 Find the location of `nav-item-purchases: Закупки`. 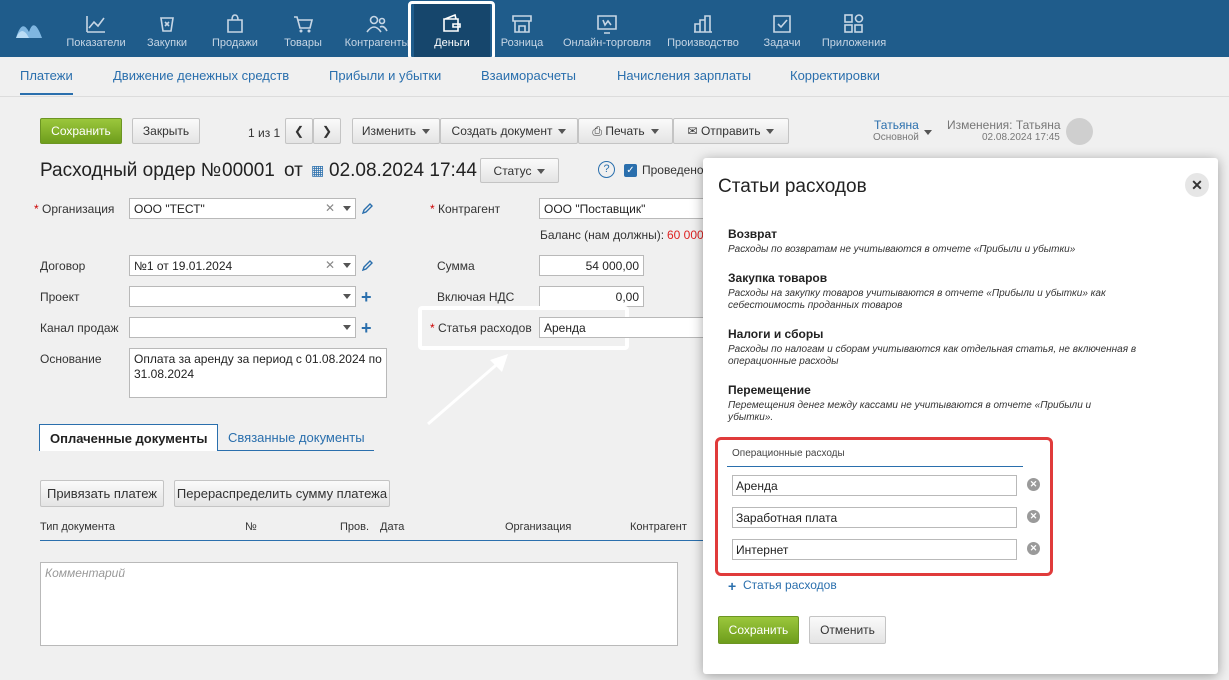

nav-item-purchases: Закупки is located at coordinates (167, 34).